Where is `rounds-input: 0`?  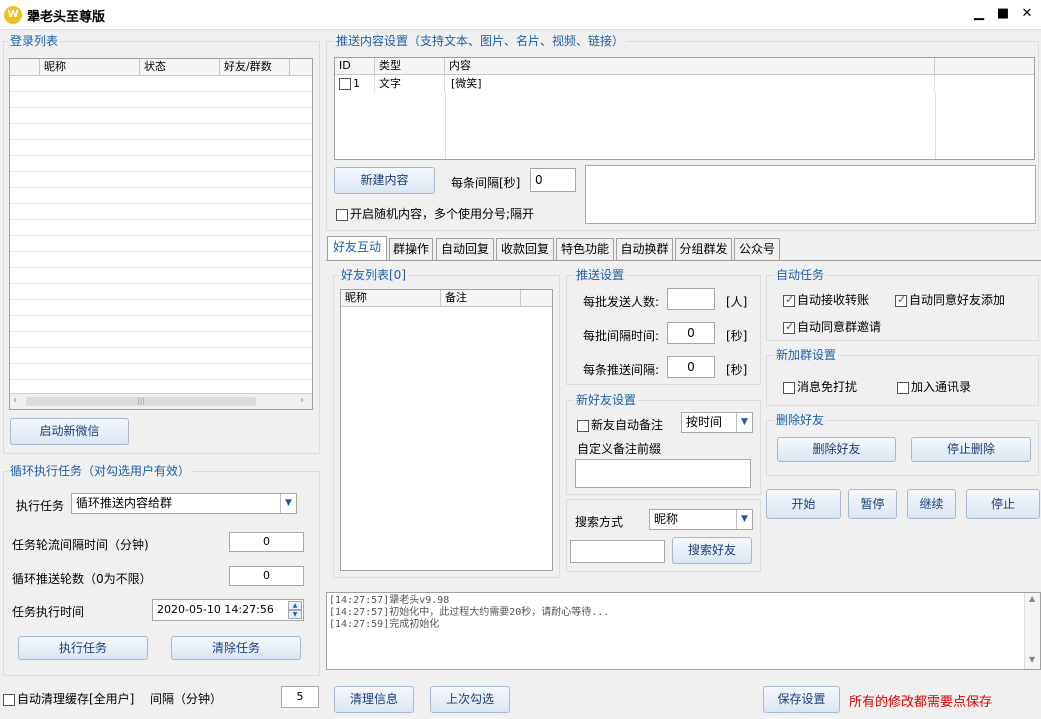
rounds-input: 0 is located at coordinates (266, 576).